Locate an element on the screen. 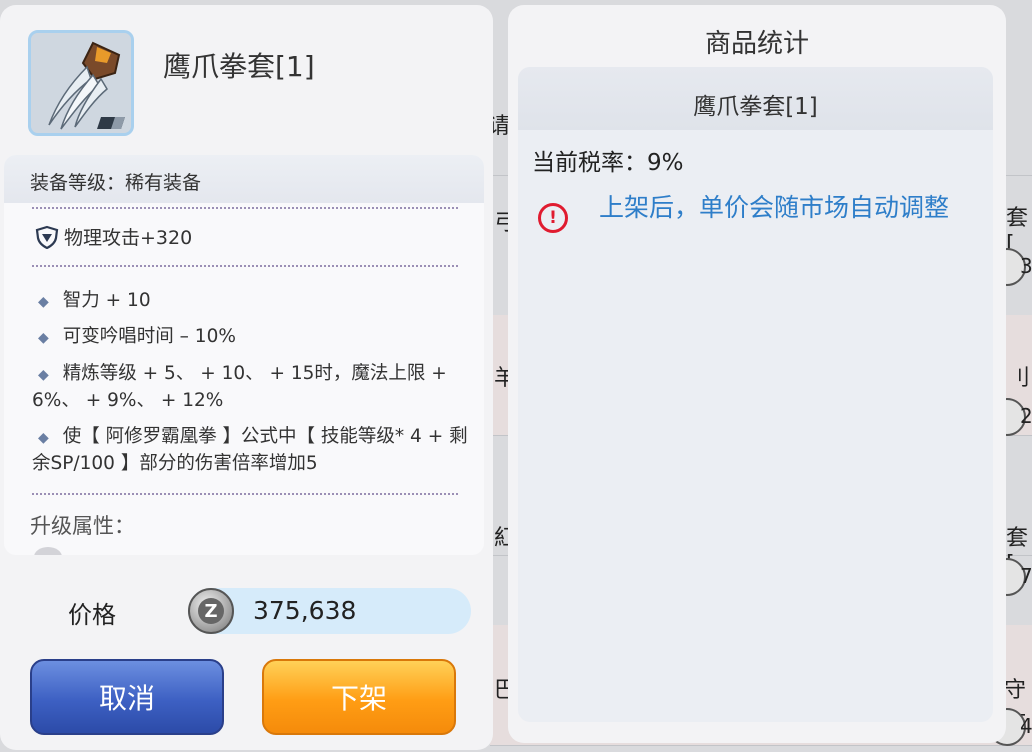 This screenshot has width=1032, height=752. price-value: 375,638 is located at coordinates (305, 610).